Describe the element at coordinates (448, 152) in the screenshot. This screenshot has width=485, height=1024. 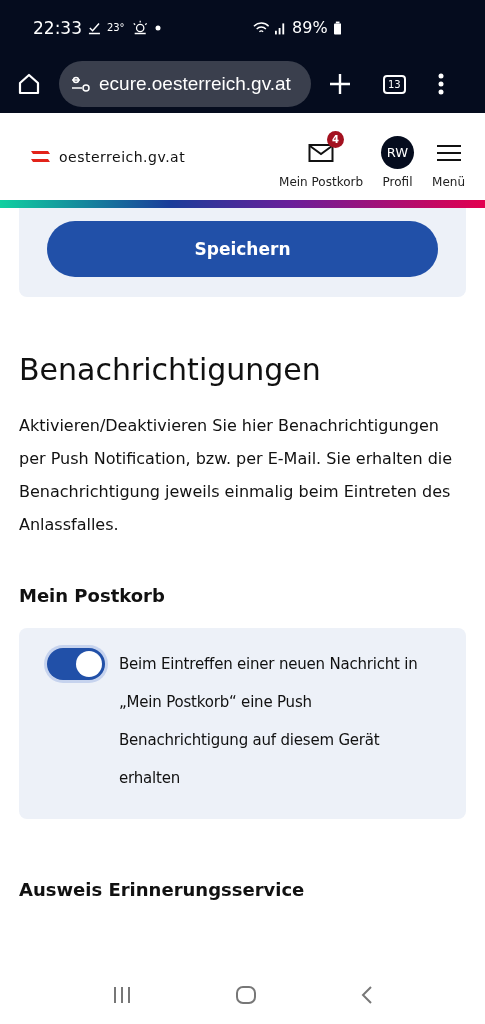
I see `menu-icon` at that location.